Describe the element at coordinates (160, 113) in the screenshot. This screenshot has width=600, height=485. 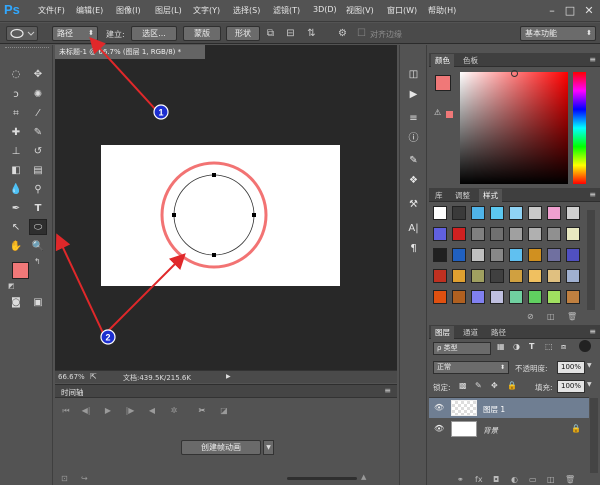
I see `annotation-label: 1` at that location.